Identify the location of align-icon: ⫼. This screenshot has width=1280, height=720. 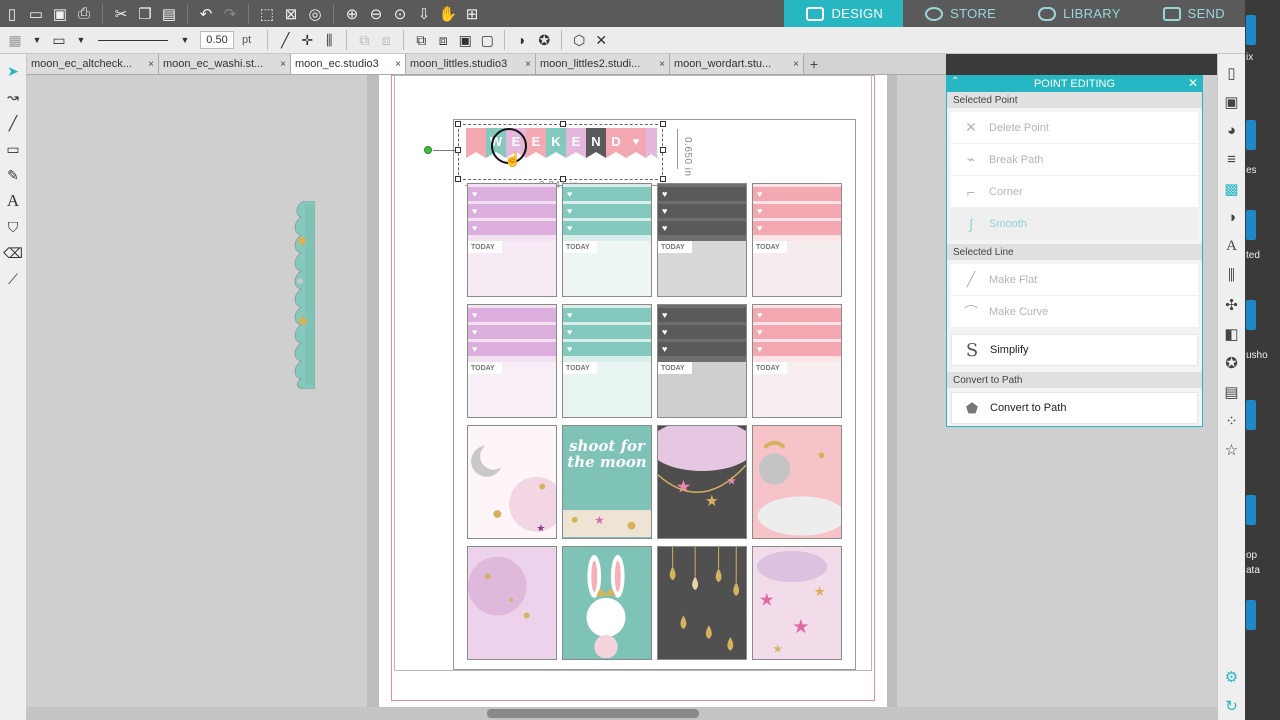
(329, 40).